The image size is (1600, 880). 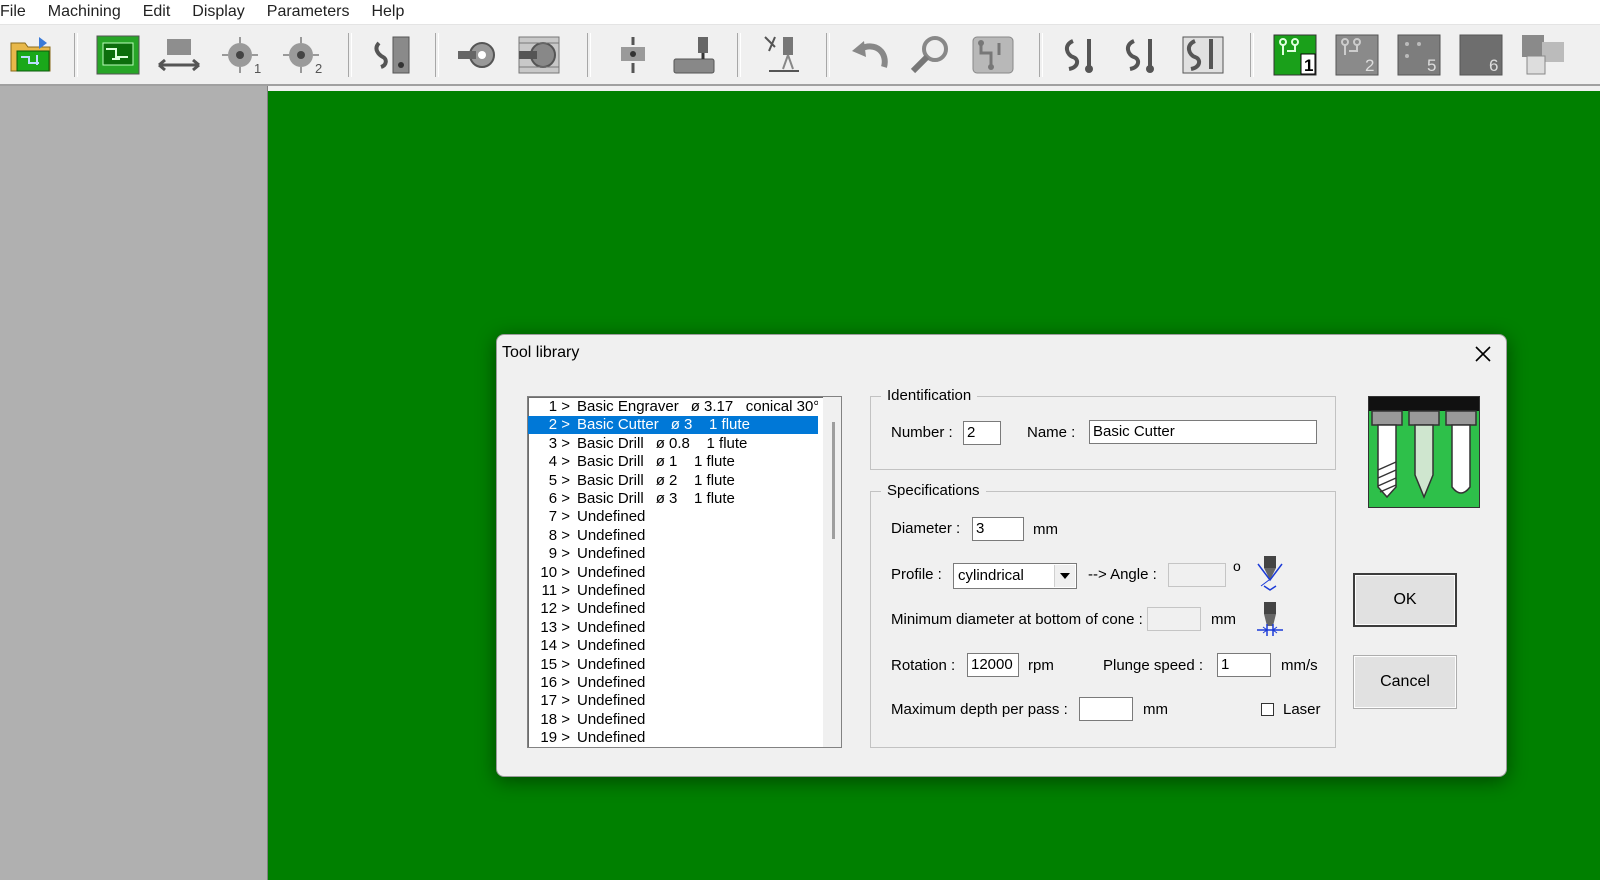 What do you see at coordinates (1197, 575) in the screenshot?
I see `angle-input` at bounding box center [1197, 575].